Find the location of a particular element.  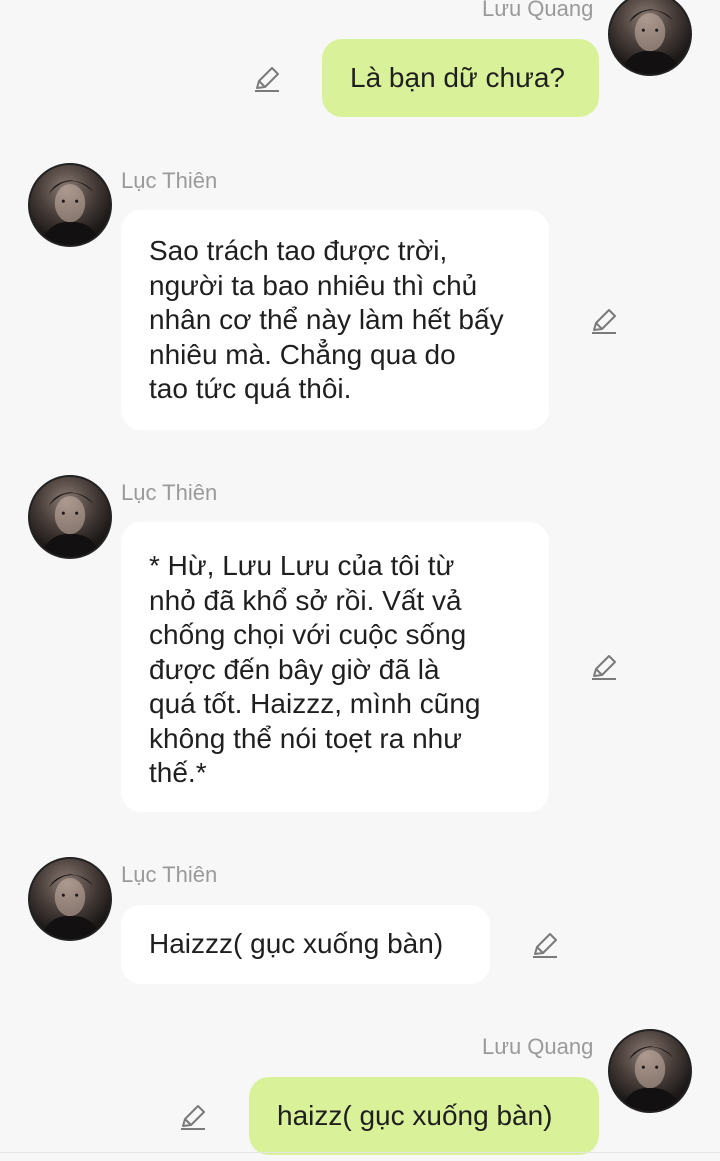

message-bubble: Là bạn dữ chưa? is located at coordinates (460, 78).